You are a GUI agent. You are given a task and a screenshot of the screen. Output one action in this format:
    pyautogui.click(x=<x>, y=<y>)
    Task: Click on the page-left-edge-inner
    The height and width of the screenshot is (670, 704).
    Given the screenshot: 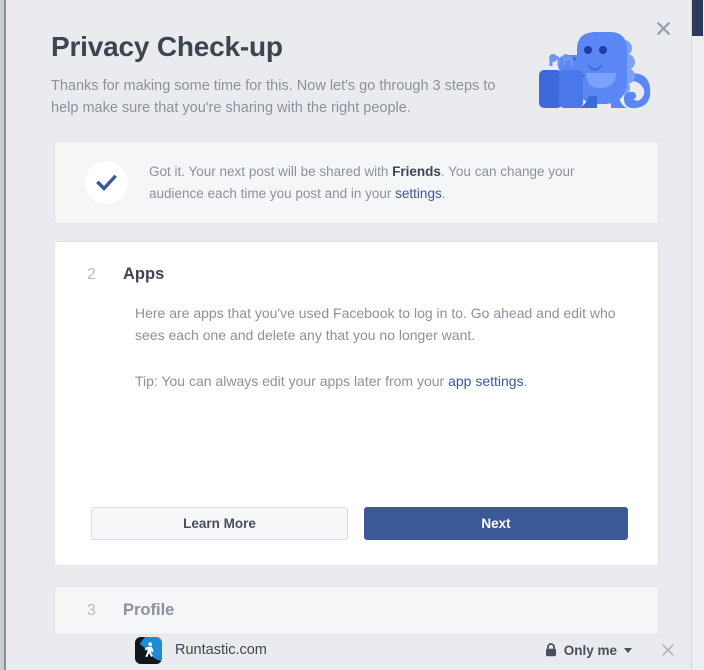 What is the action you would take?
    pyautogui.click(x=2, y=335)
    